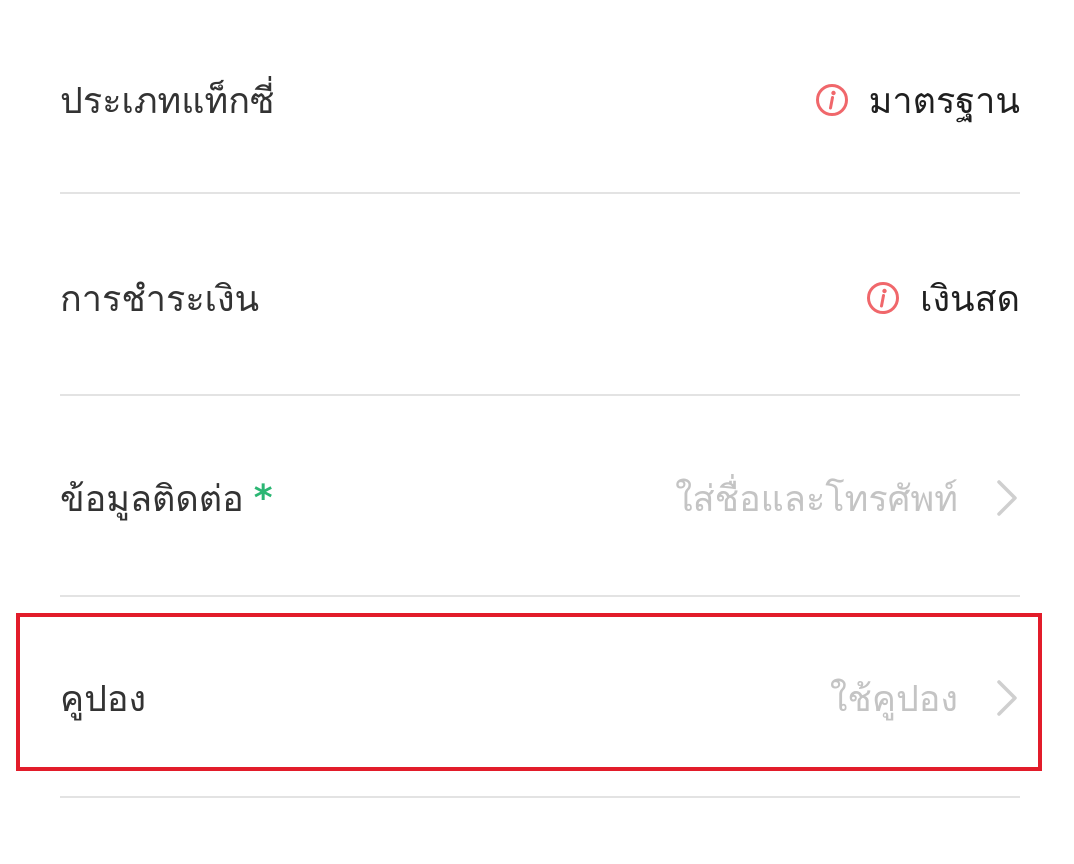  Describe the element at coordinates (103, 699) in the screenshot. I see `coupon-label: คูปอง` at that location.